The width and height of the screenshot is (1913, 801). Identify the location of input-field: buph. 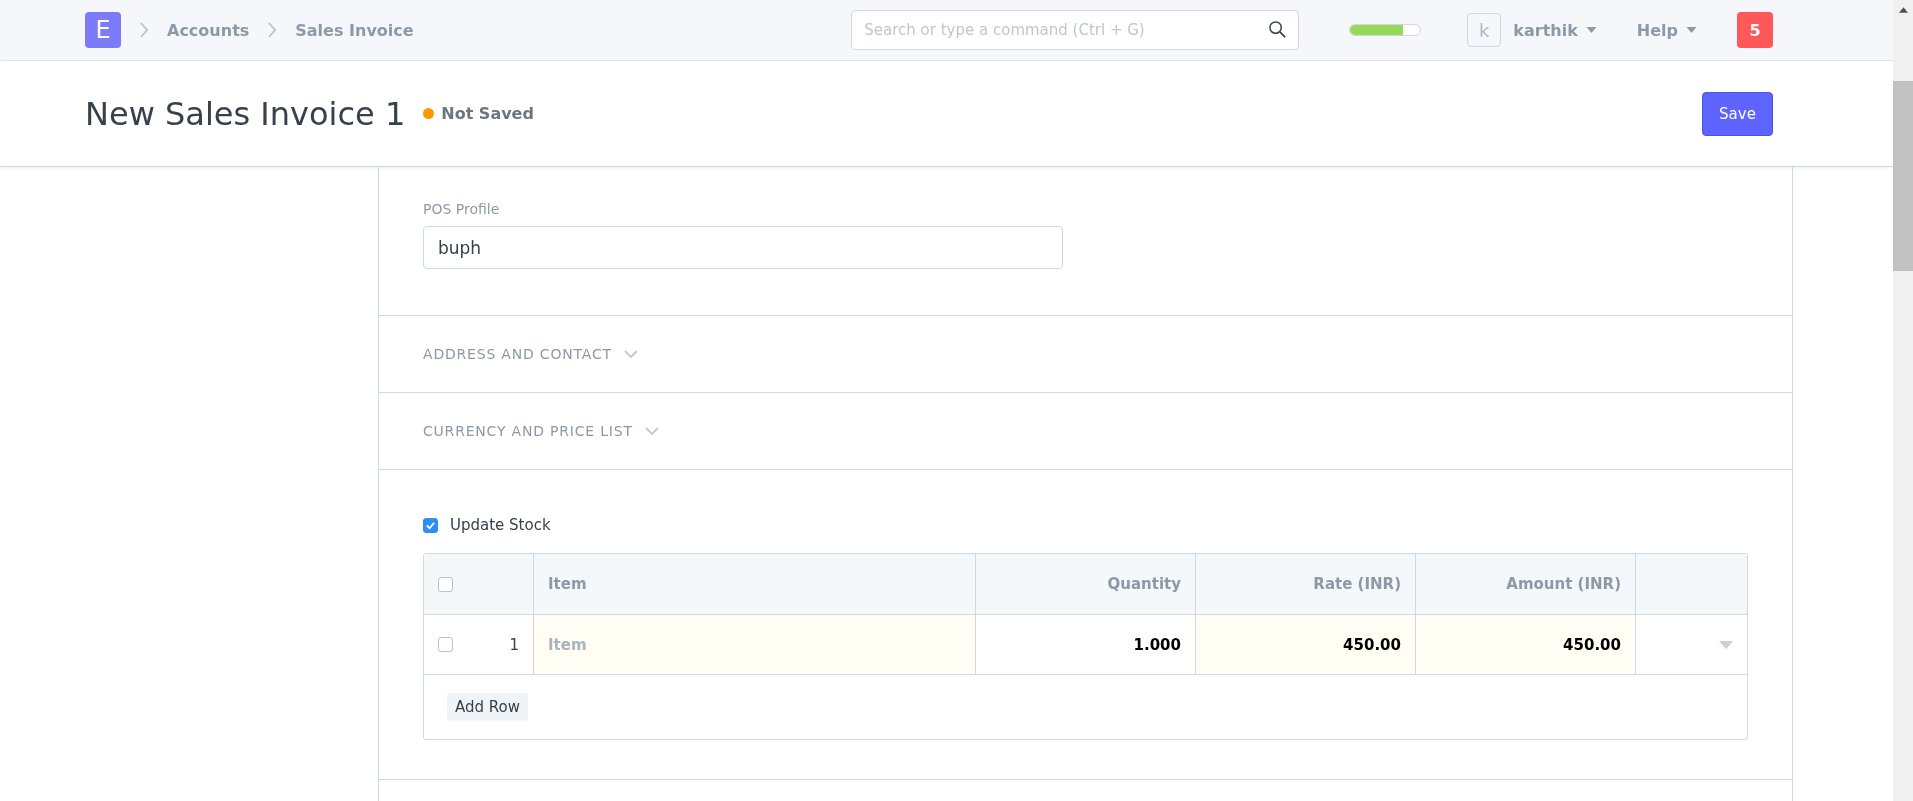
(743, 247).